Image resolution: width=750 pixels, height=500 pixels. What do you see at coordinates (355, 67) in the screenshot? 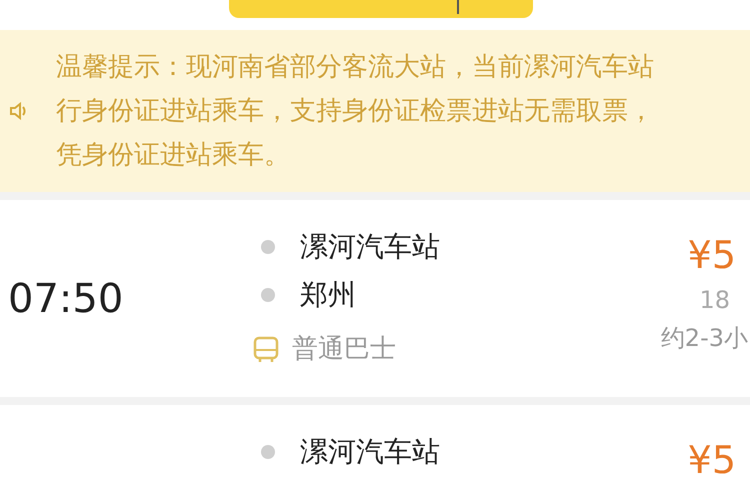
I see `notice-text: 温馨提示：现河南省部分客流大站，当前漯河汽车站` at bounding box center [355, 67].